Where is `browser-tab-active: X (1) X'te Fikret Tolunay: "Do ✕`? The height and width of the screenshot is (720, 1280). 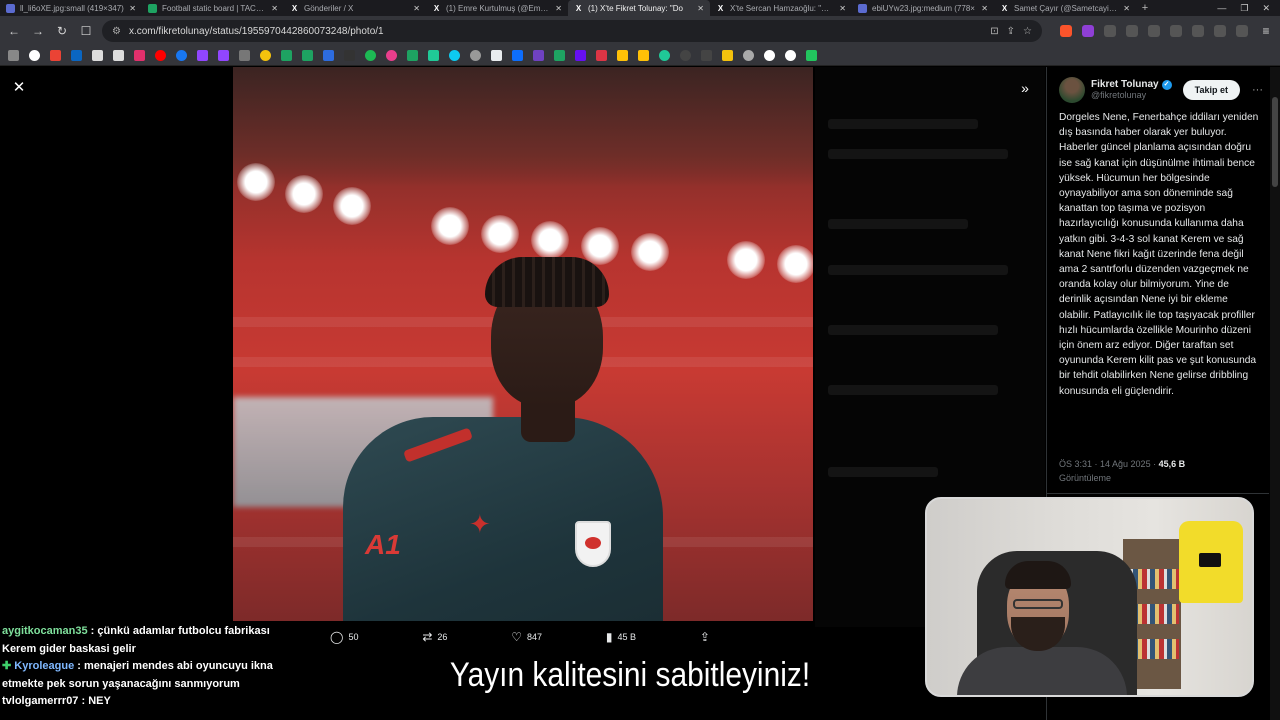 browser-tab-active: X (1) X'te Fikret Tolunay: "Do ✕ is located at coordinates (639, 8).